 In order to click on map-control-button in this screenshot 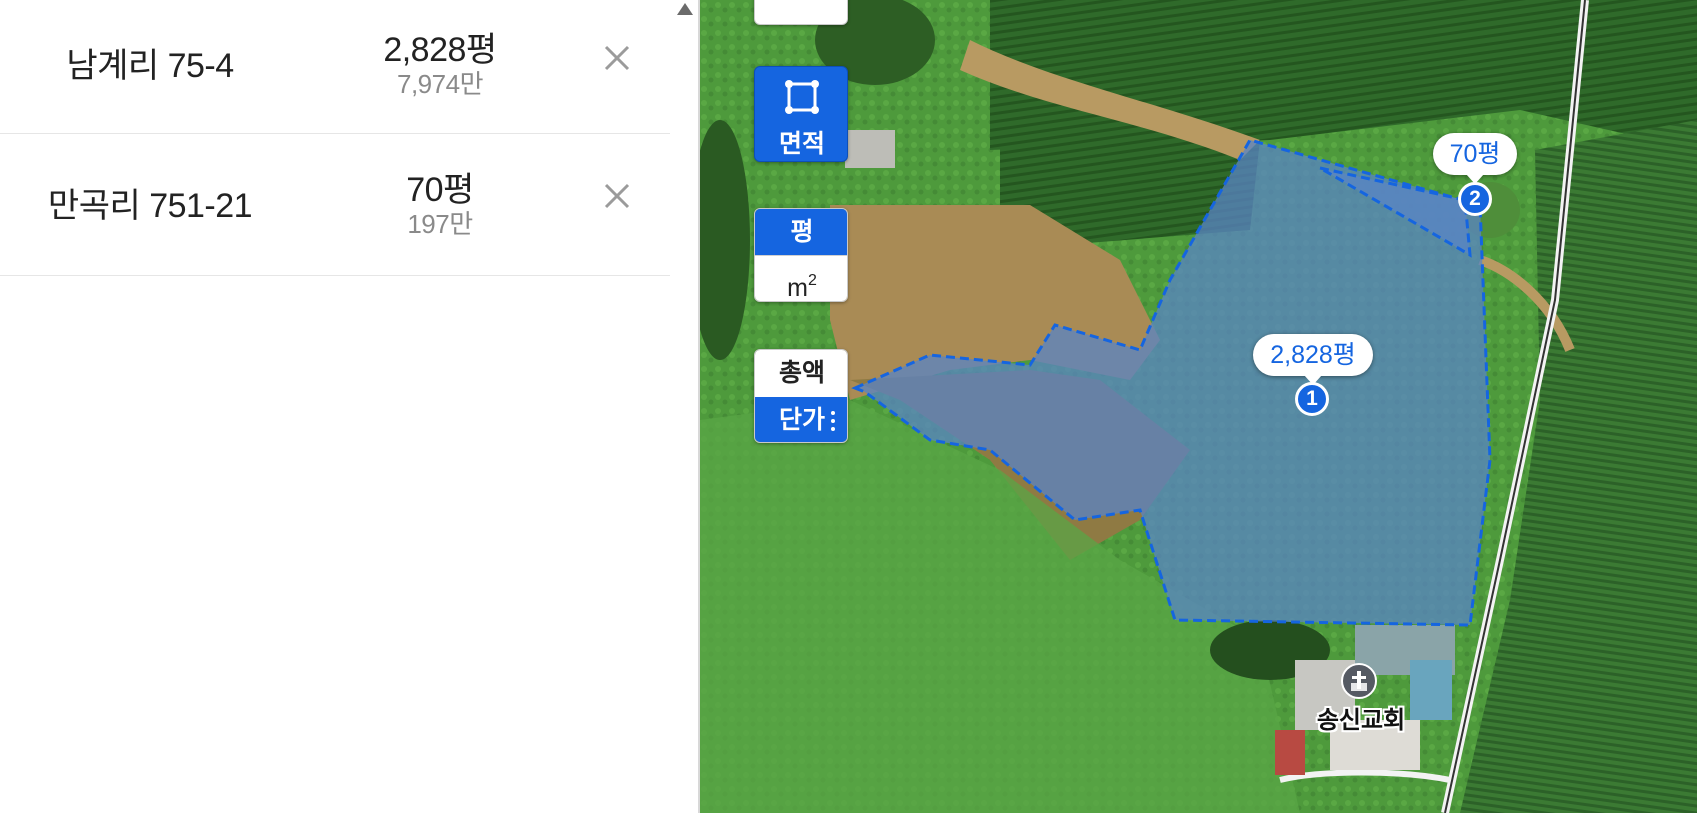, I will do `click(801, 12)`.